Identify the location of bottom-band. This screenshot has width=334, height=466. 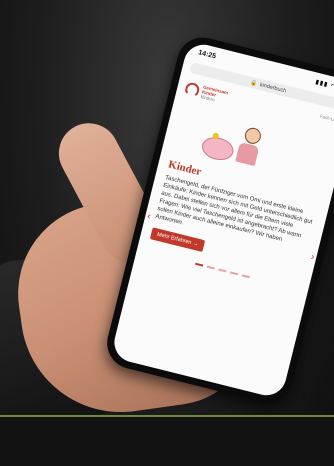
(167, 441).